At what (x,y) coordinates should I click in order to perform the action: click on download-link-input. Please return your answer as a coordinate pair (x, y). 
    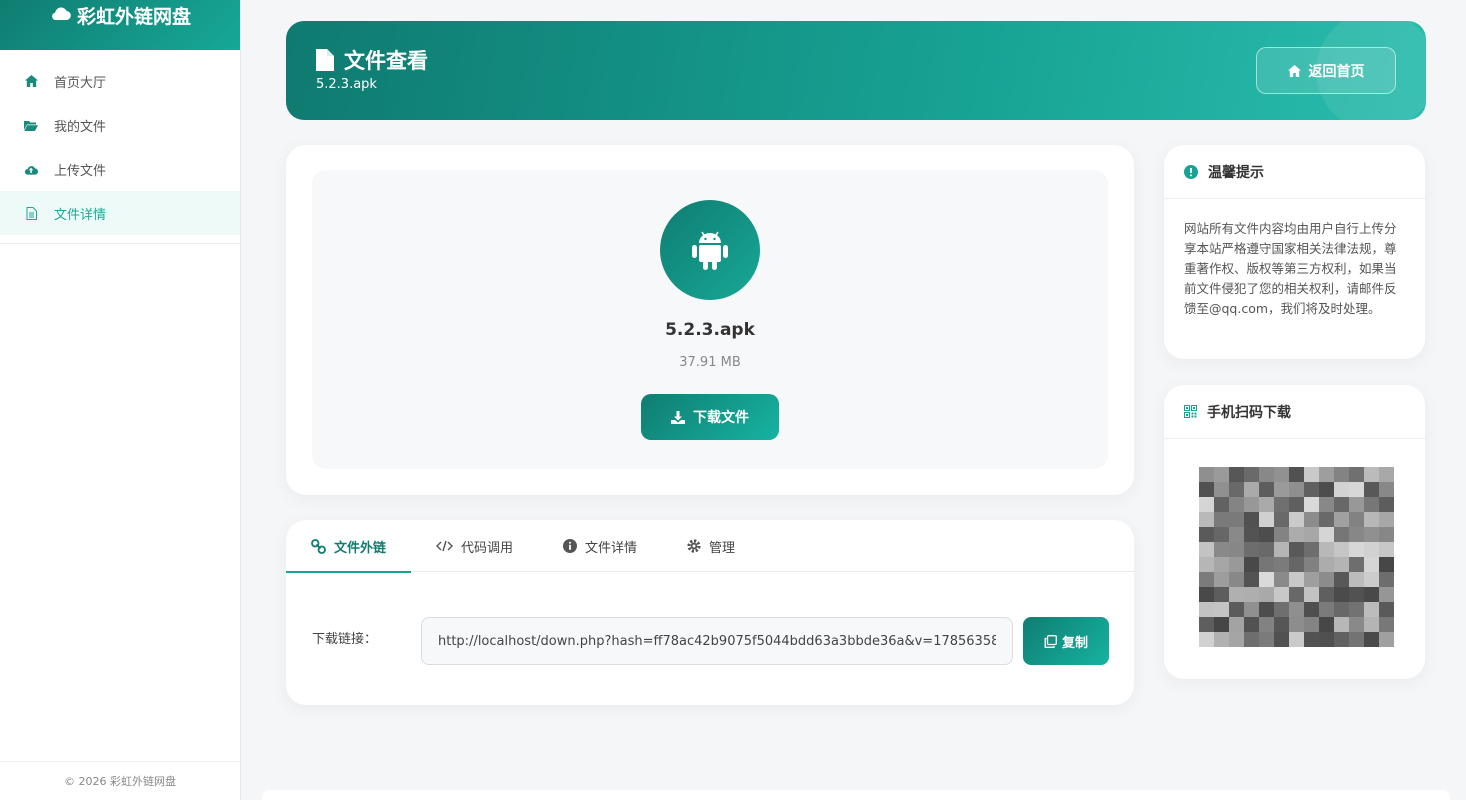
    Looking at the image, I should click on (717, 641).